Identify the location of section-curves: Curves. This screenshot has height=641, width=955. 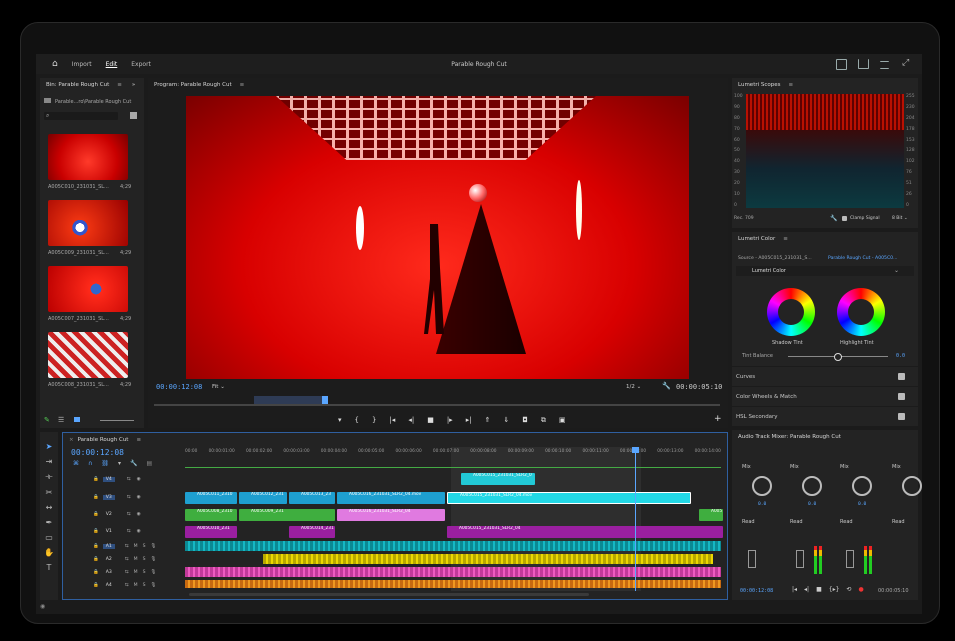
(825, 376).